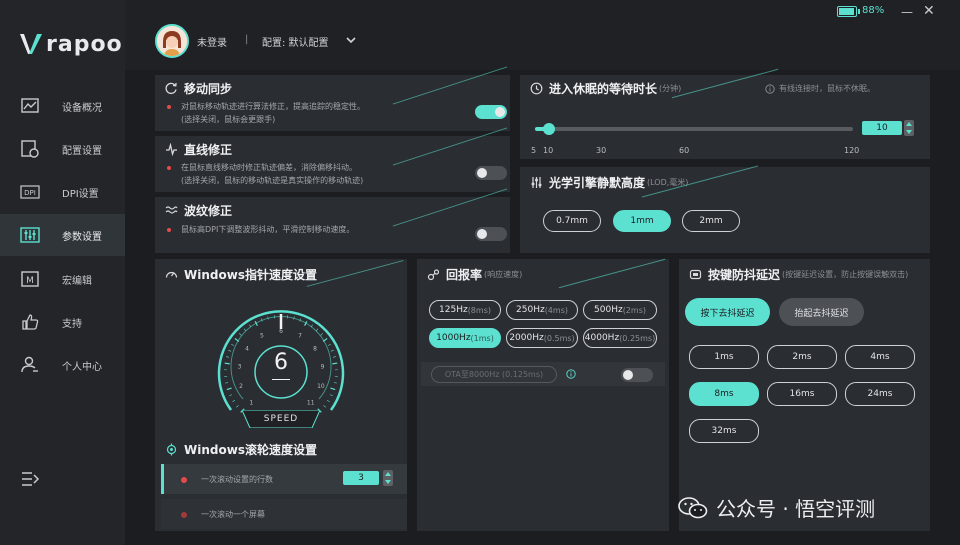  I want to click on debounce-4ms: 4ms, so click(880, 357).